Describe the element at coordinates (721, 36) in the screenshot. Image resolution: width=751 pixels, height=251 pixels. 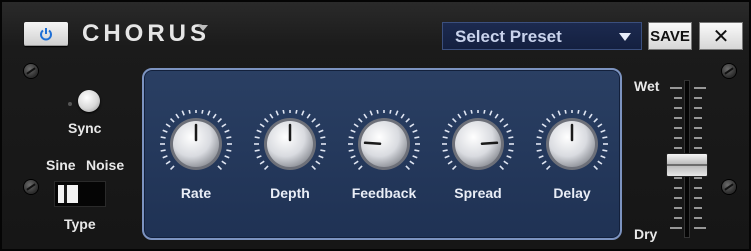
I see `close-button: ✕` at that location.